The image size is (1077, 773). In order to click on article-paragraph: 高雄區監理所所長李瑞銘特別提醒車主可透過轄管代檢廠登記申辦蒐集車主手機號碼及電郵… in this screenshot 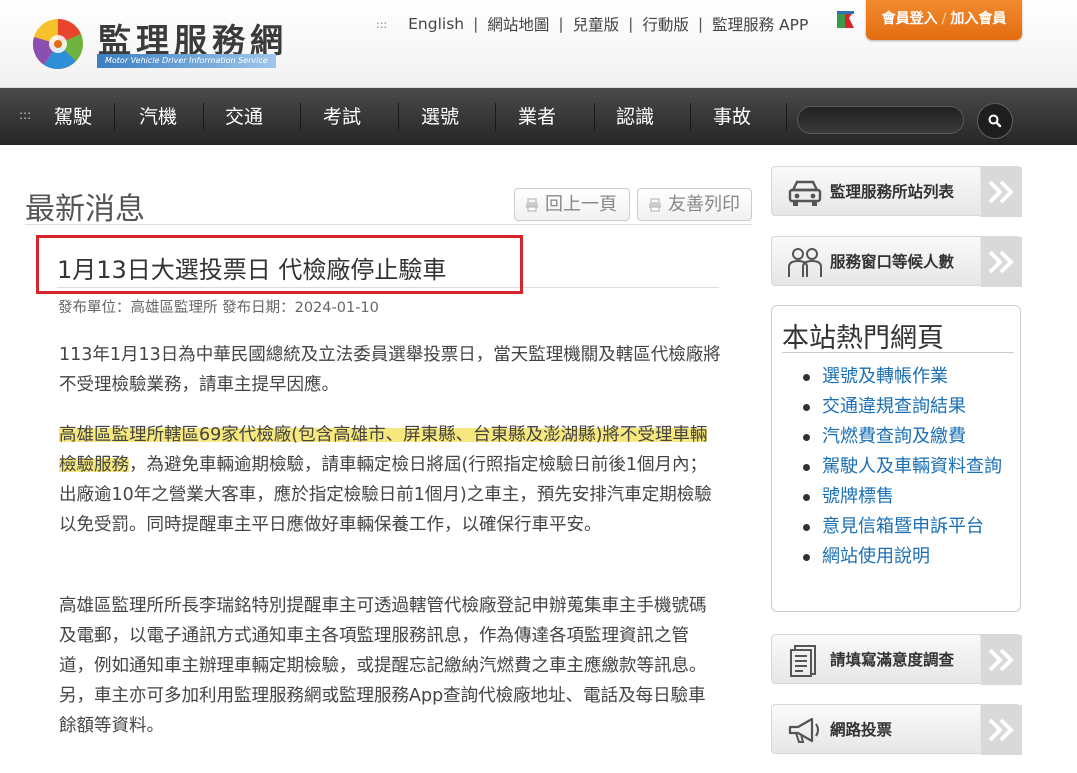, I will do `click(383, 666)`.